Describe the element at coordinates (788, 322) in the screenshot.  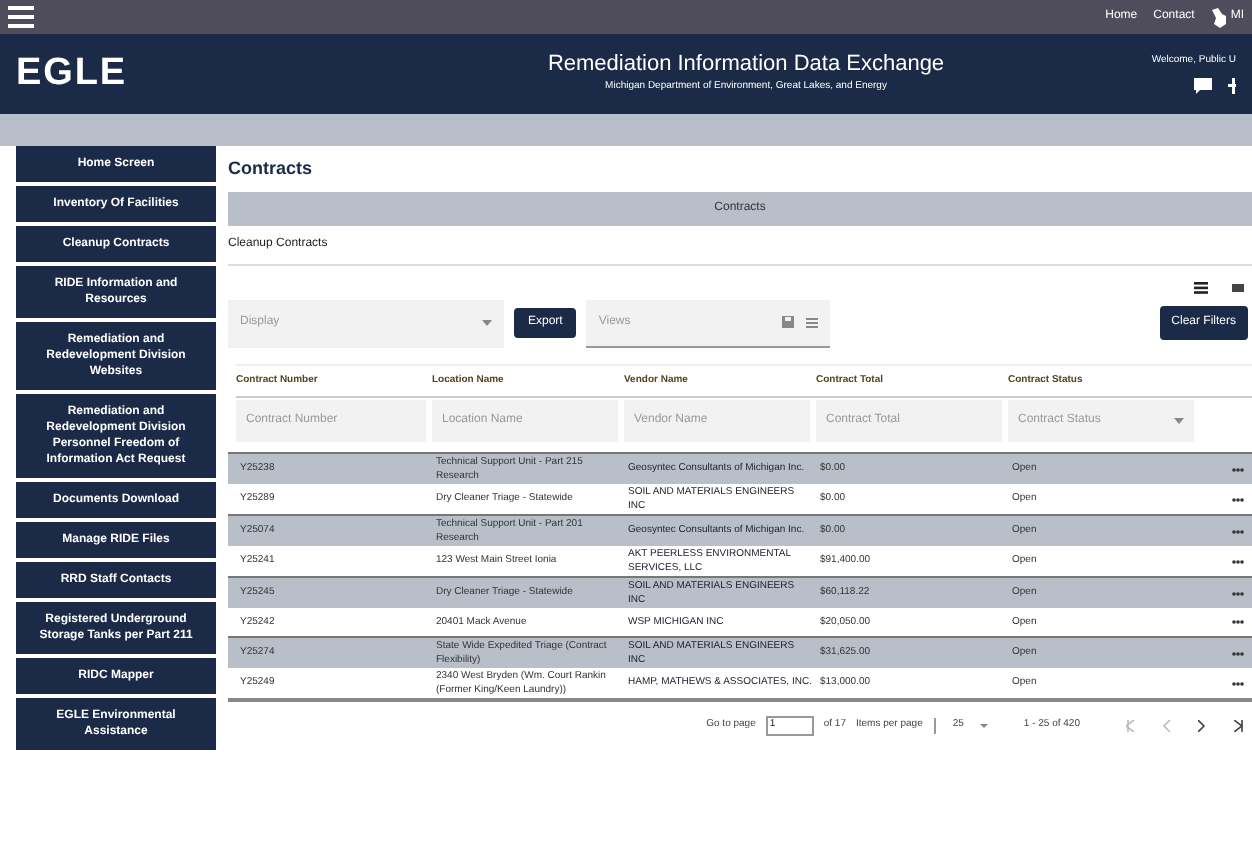
I see `save-icon` at that location.